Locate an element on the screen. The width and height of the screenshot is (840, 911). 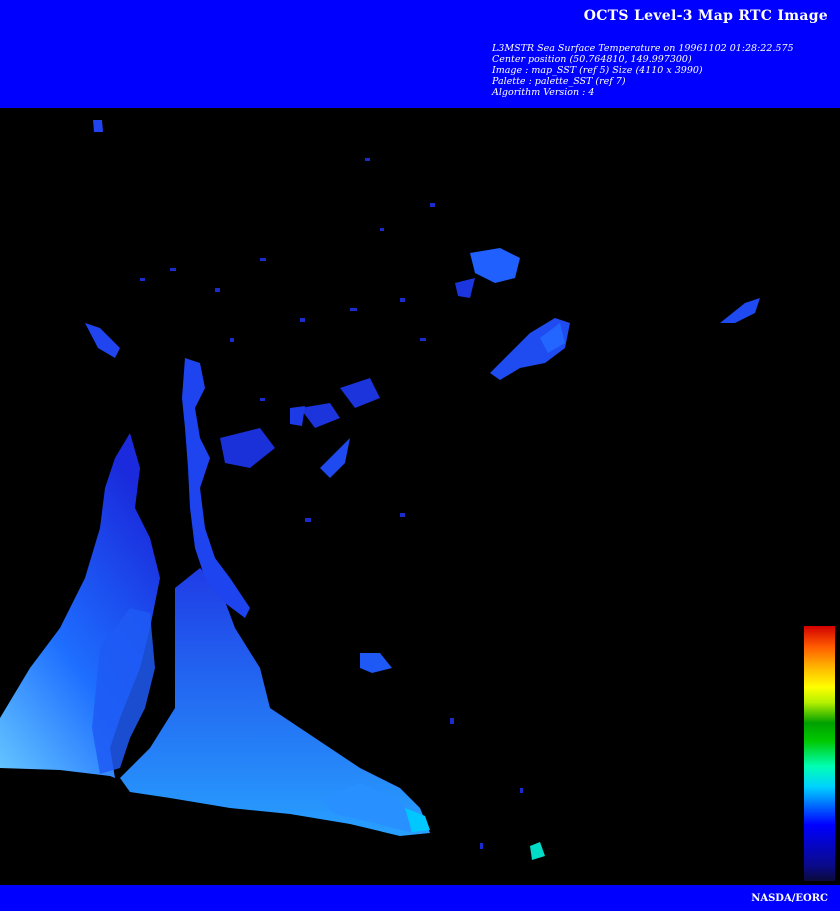
palette-line: Palette : palette_SST (ref 7) is located at coordinates (559, 81).